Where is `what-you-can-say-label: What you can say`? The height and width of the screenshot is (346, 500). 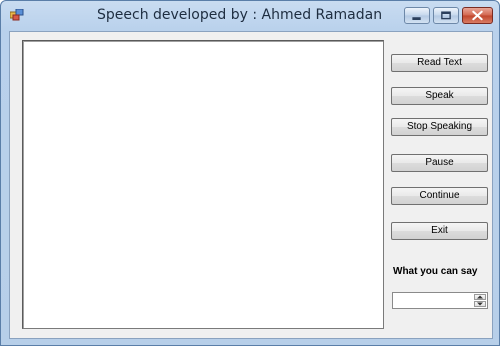 what-you-can-say-label: What you can say is located at coordinates (435, 271).